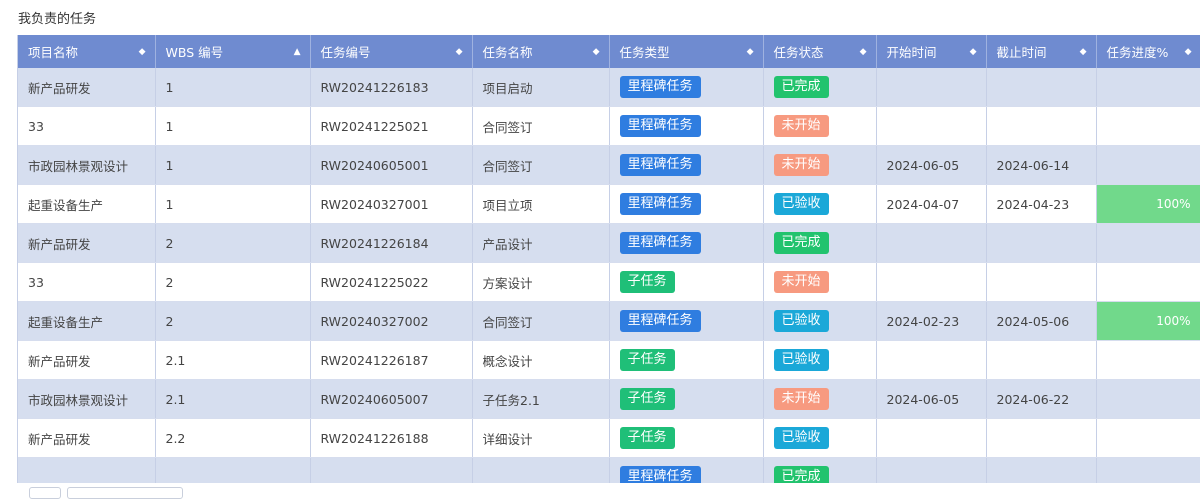 The height and width of the screenshot is (499, 1200). Describe the element at coordinates (819, 360) in the screenshot. I see `cell-task-status: 已验收` at that location.